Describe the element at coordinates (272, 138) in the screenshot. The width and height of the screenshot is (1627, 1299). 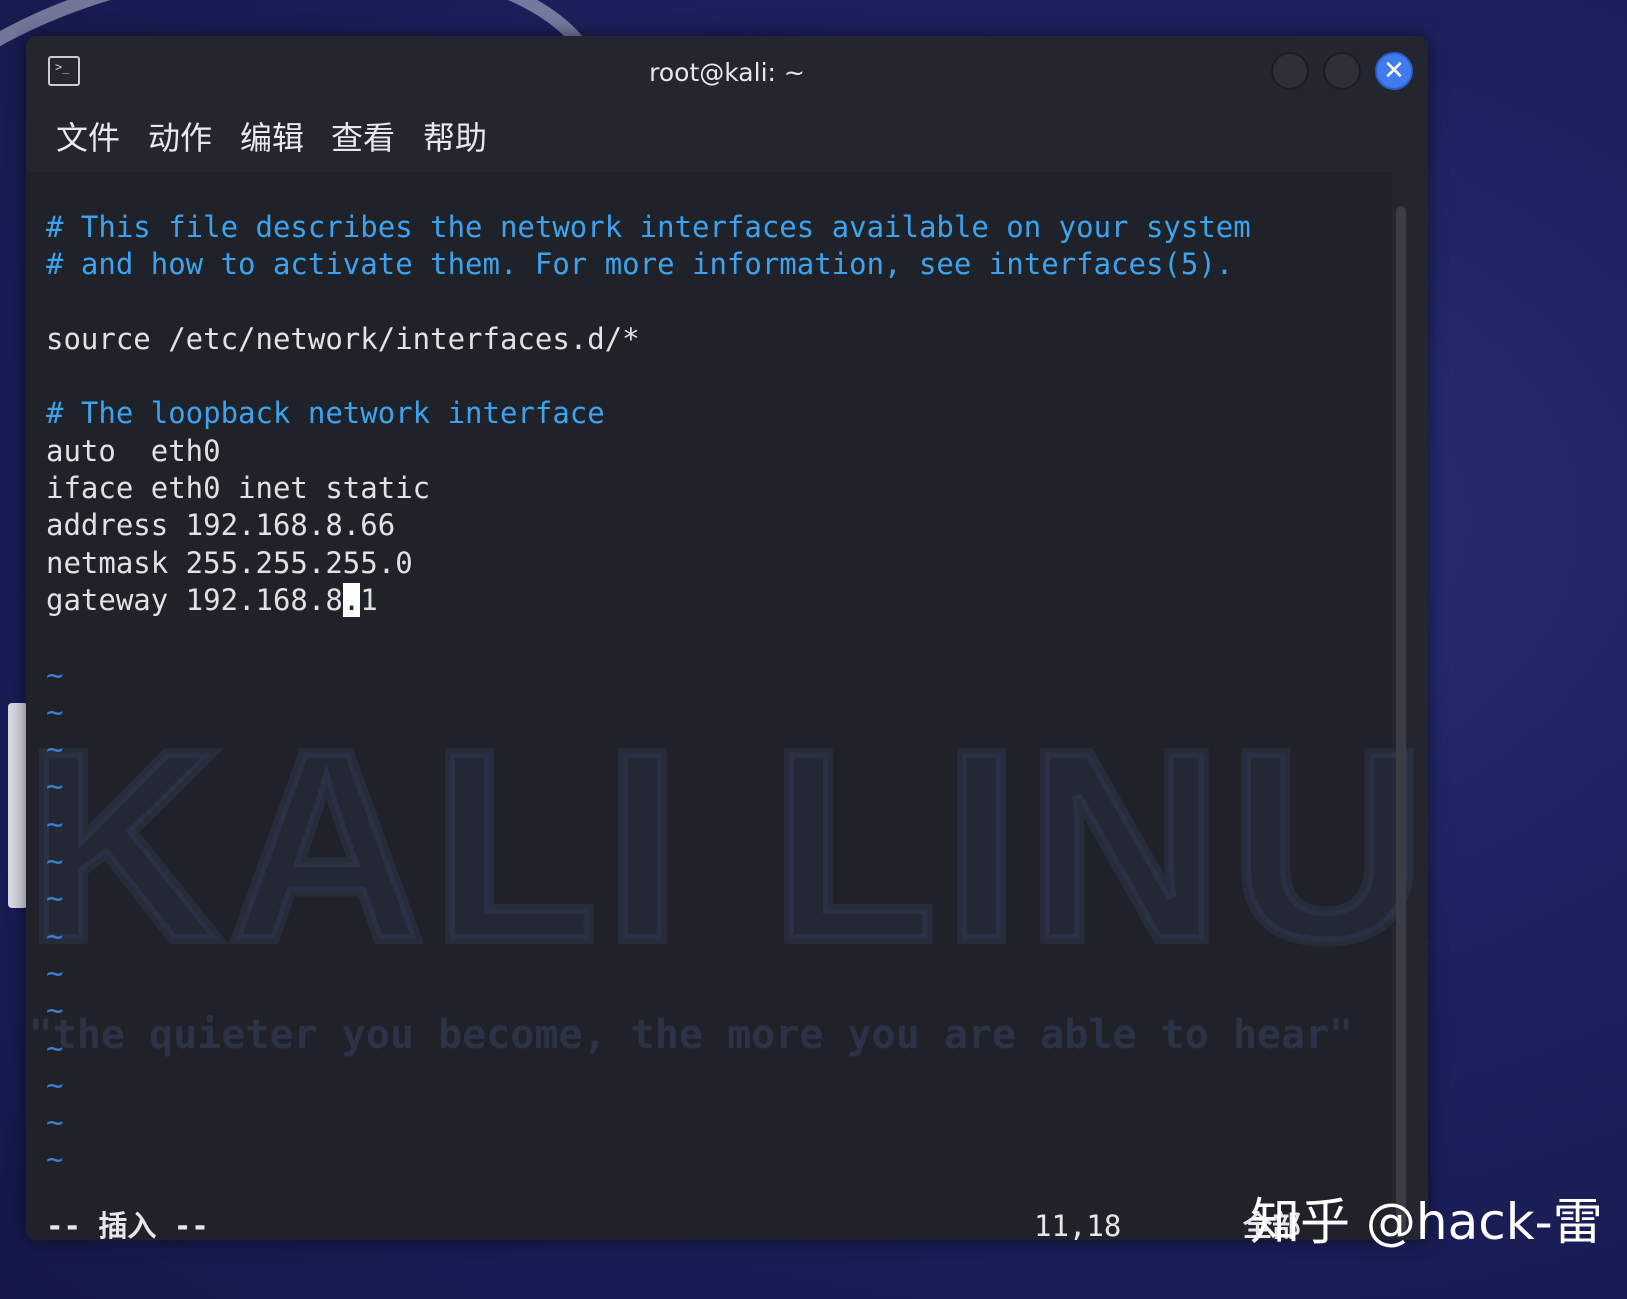
I see `menu-edit: 编辑` at that location.